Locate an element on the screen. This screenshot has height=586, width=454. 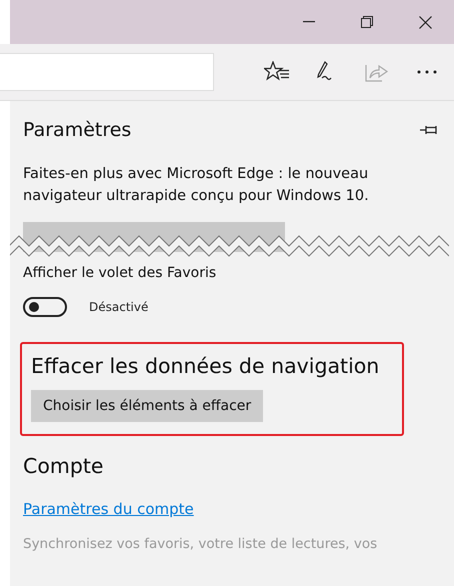
more-icon is located at coordinates (427, 72).